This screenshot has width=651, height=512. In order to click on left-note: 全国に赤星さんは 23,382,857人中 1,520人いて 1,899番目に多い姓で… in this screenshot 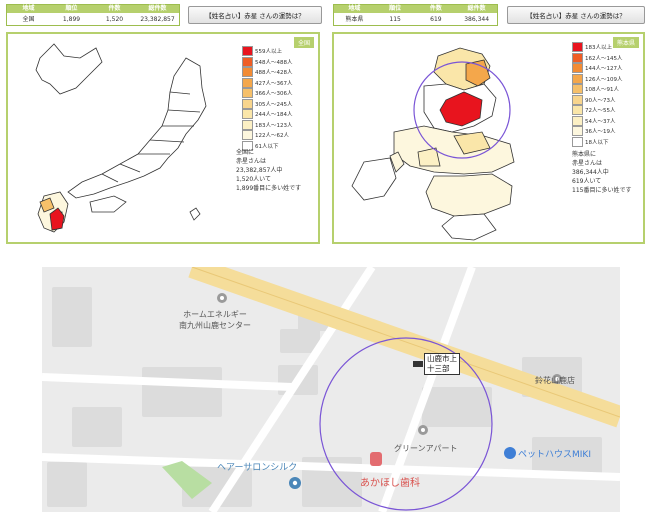, I will do `click(268, 170)`.